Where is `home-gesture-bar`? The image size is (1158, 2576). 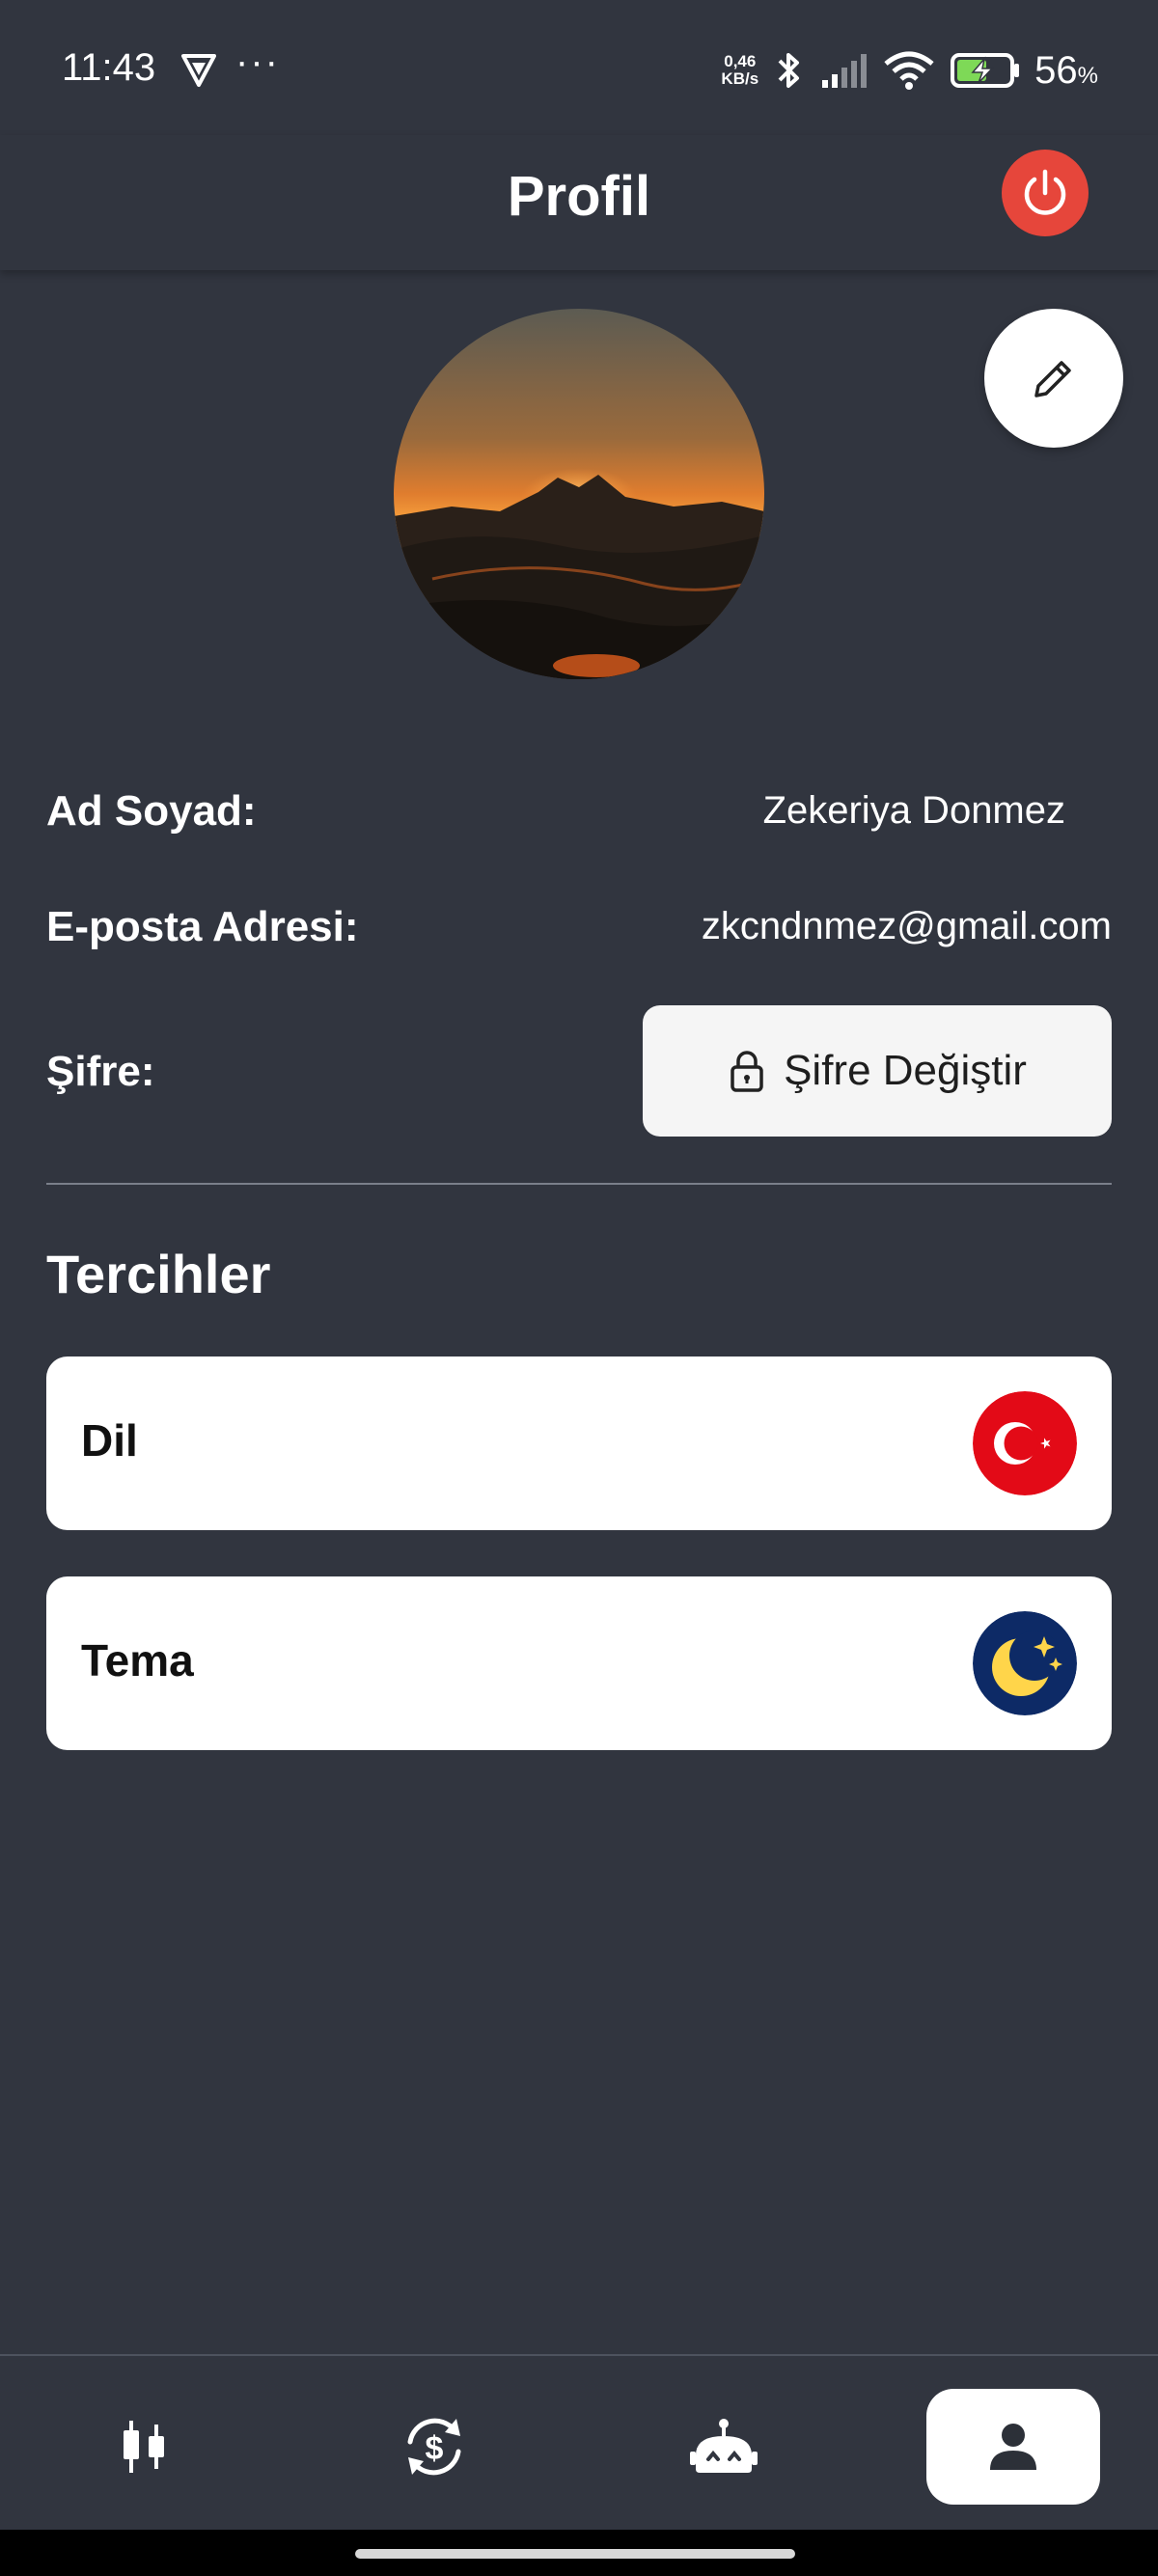 home-gesture-bar is located at coordinates (575, 2554).